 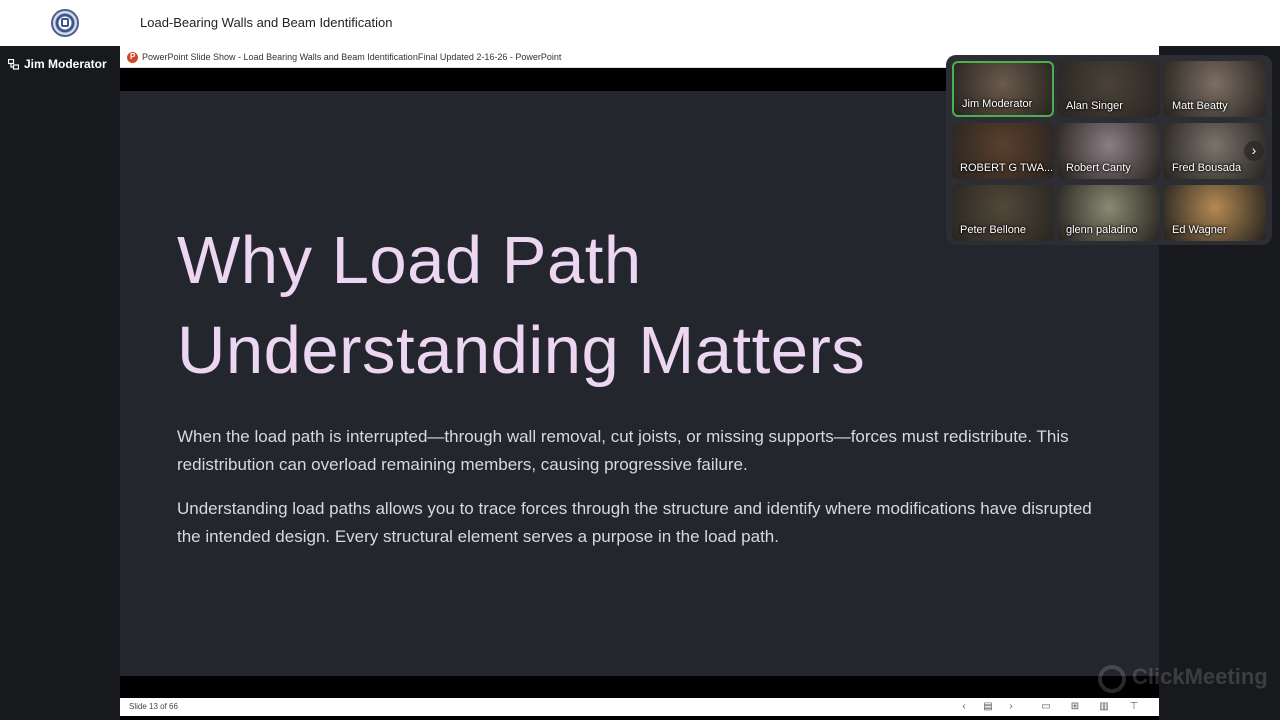 What do you see at coordinates (1112, 679) in the screenshot?
I see `watermark-logo-icon` at bounding box center [1112, 679].